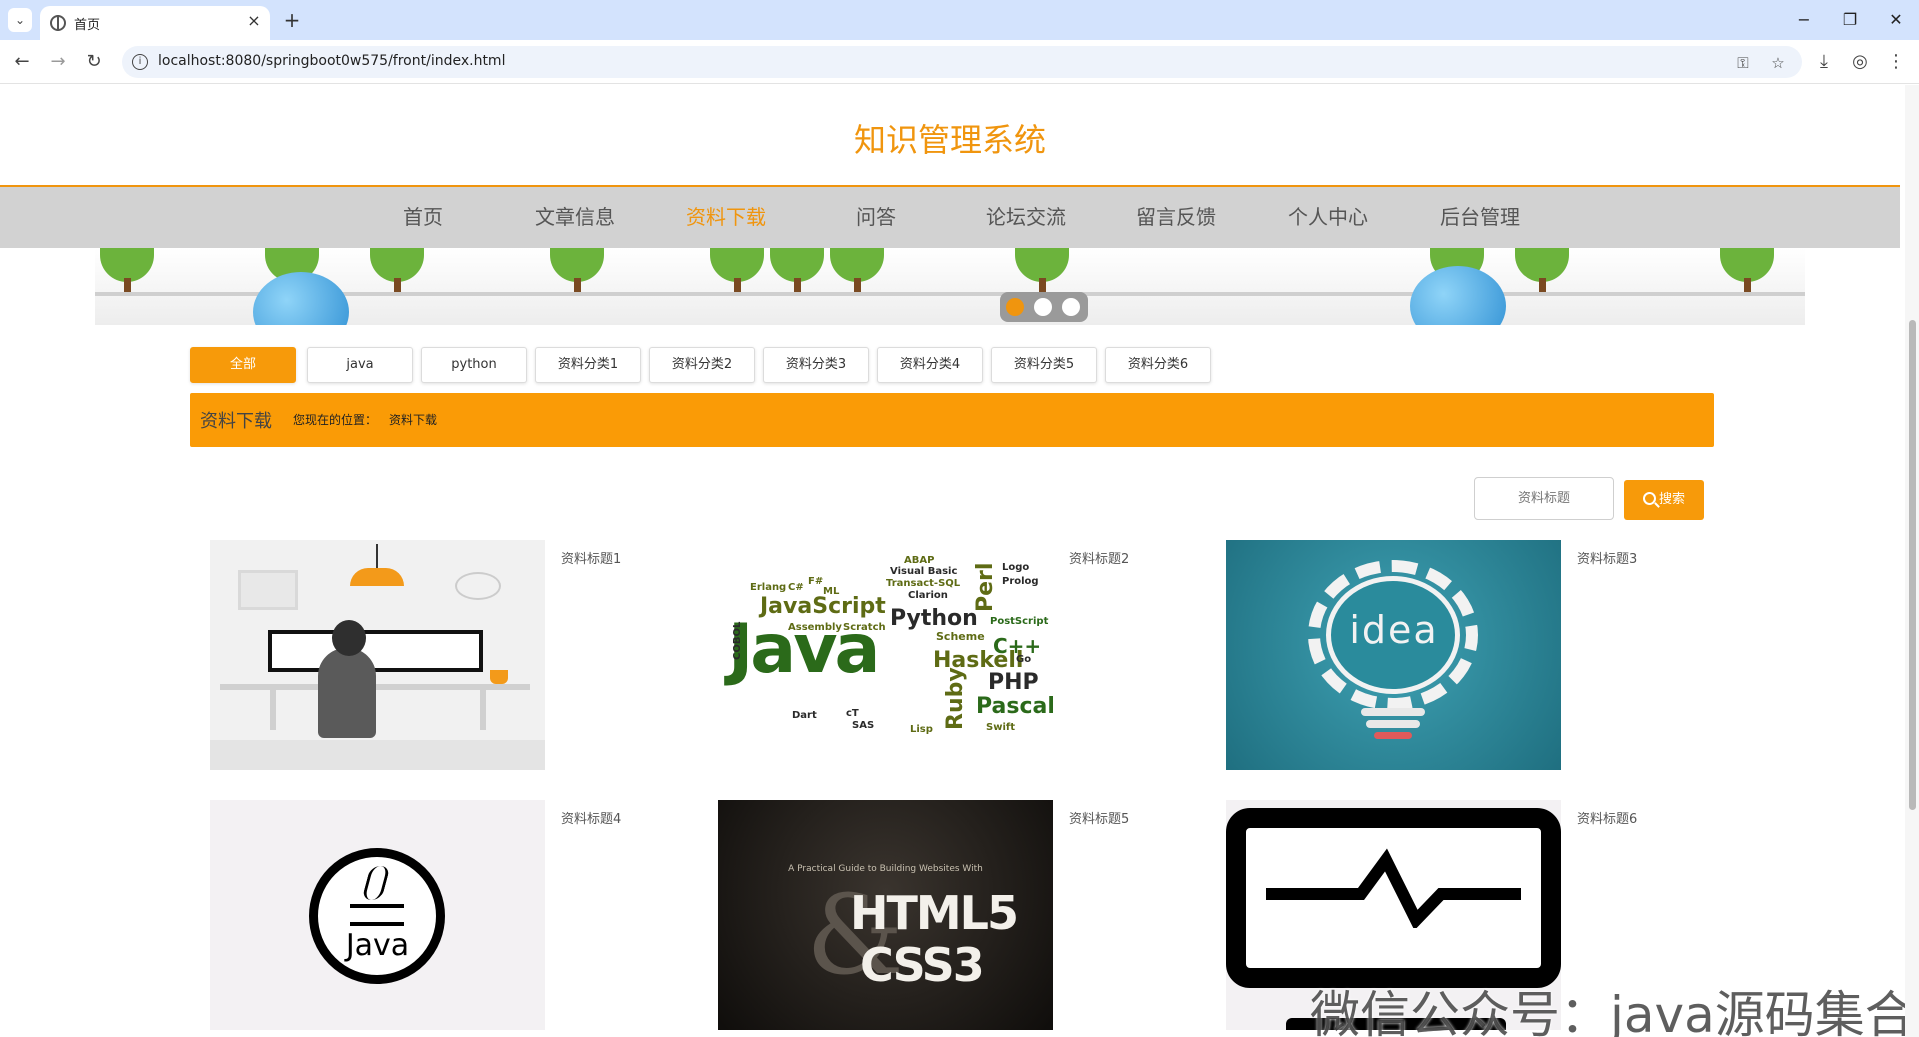  Describe the element at coordinates (478, 586) in the screenshot. I see `clock-icon` at that location.